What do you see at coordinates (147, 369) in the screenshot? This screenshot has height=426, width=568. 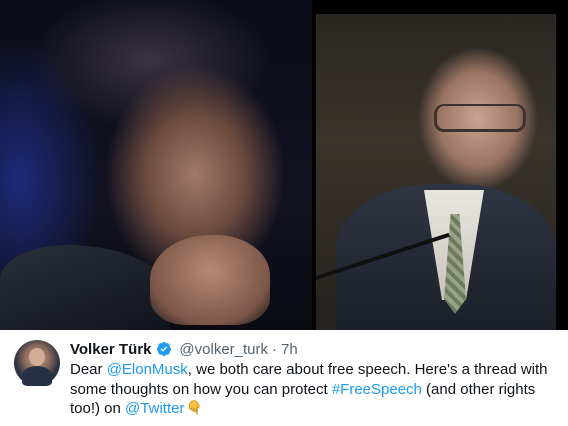 I see `mention-elonmusk-link: @ElonMusk` at bounding box center [147, 369].